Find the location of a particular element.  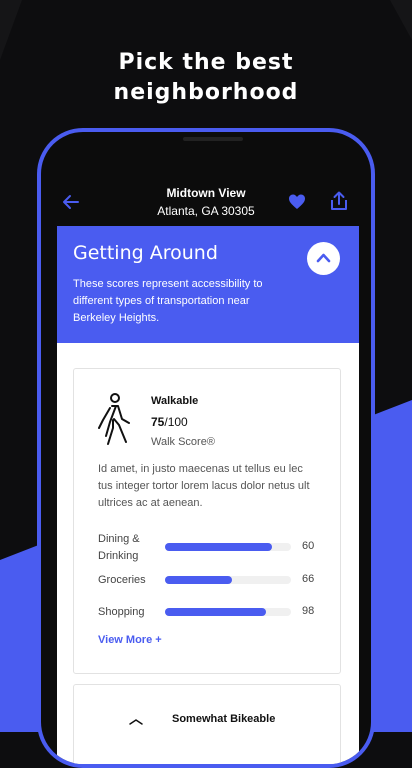

headline: Pick the best neighborhood is located at coordinates (206, 78).